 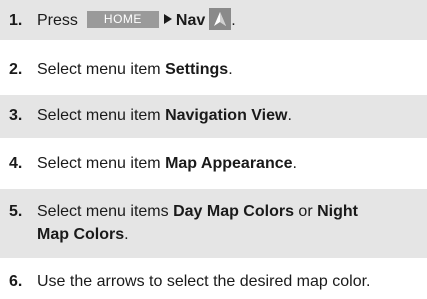 I want to click on menu-item-name-2-cont: Map Colors, so click(x=81, y=234).